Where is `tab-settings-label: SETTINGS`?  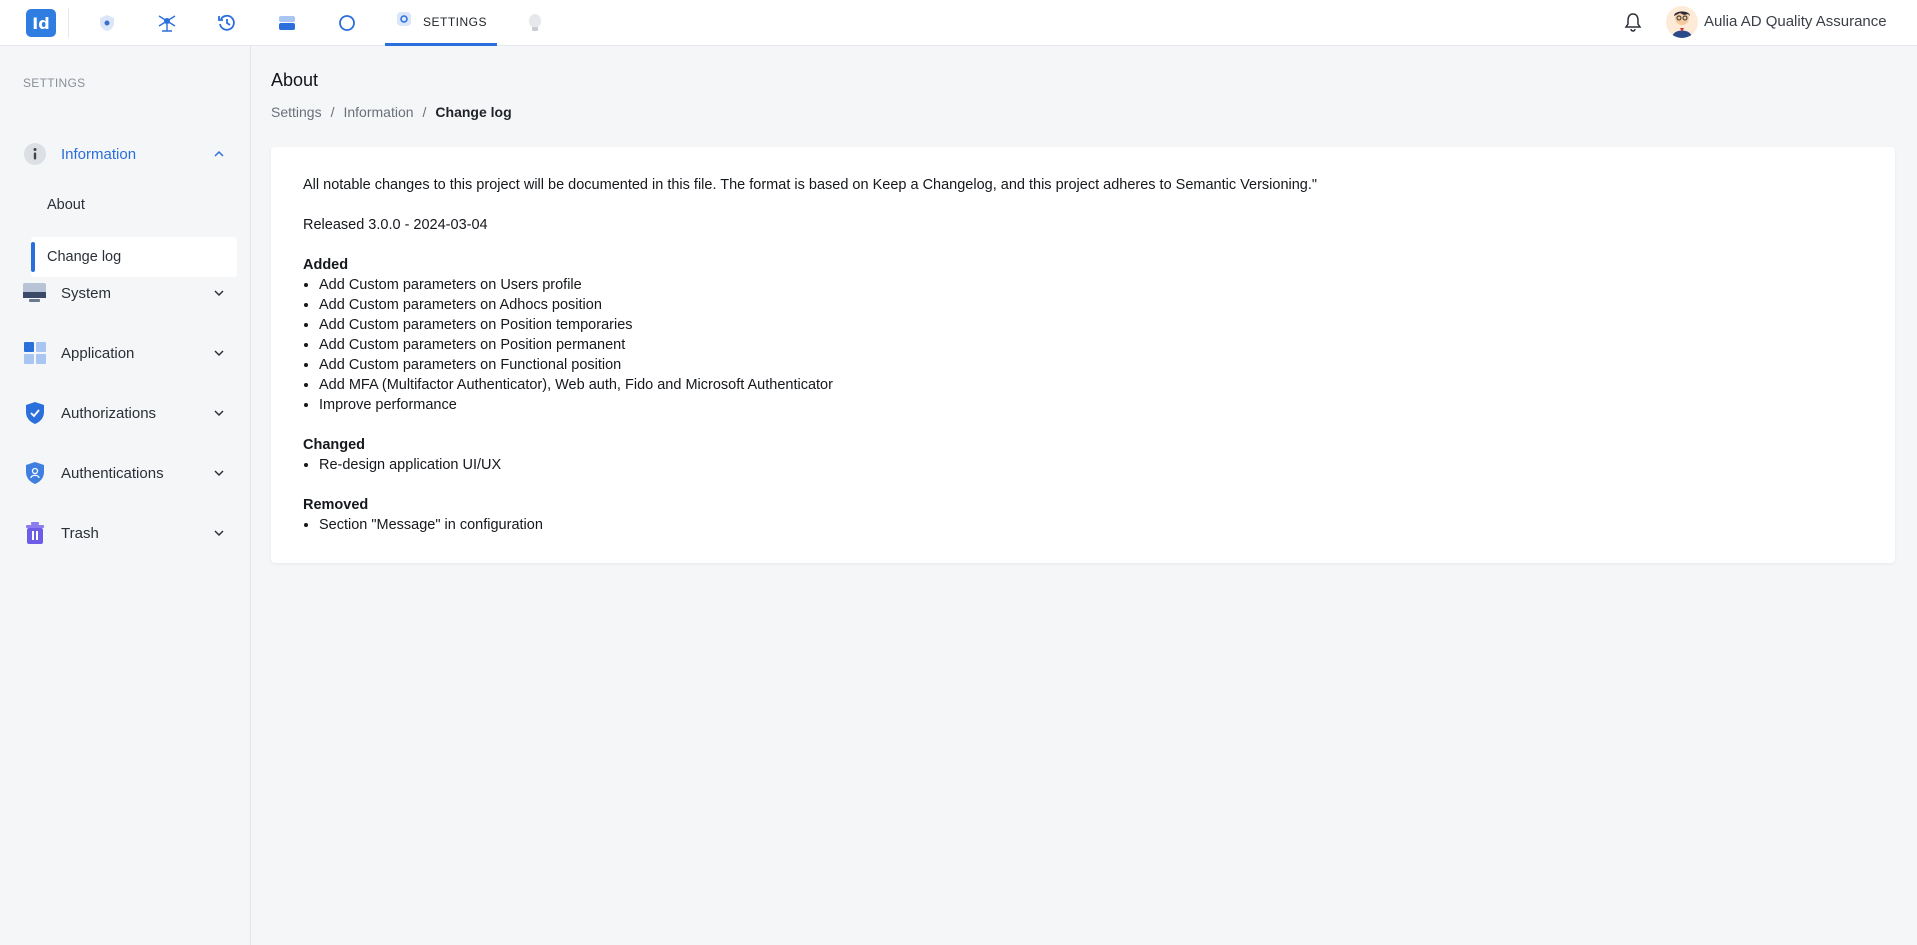
tab-settings-label: SETTINGS is located at coordinates (454, 21).